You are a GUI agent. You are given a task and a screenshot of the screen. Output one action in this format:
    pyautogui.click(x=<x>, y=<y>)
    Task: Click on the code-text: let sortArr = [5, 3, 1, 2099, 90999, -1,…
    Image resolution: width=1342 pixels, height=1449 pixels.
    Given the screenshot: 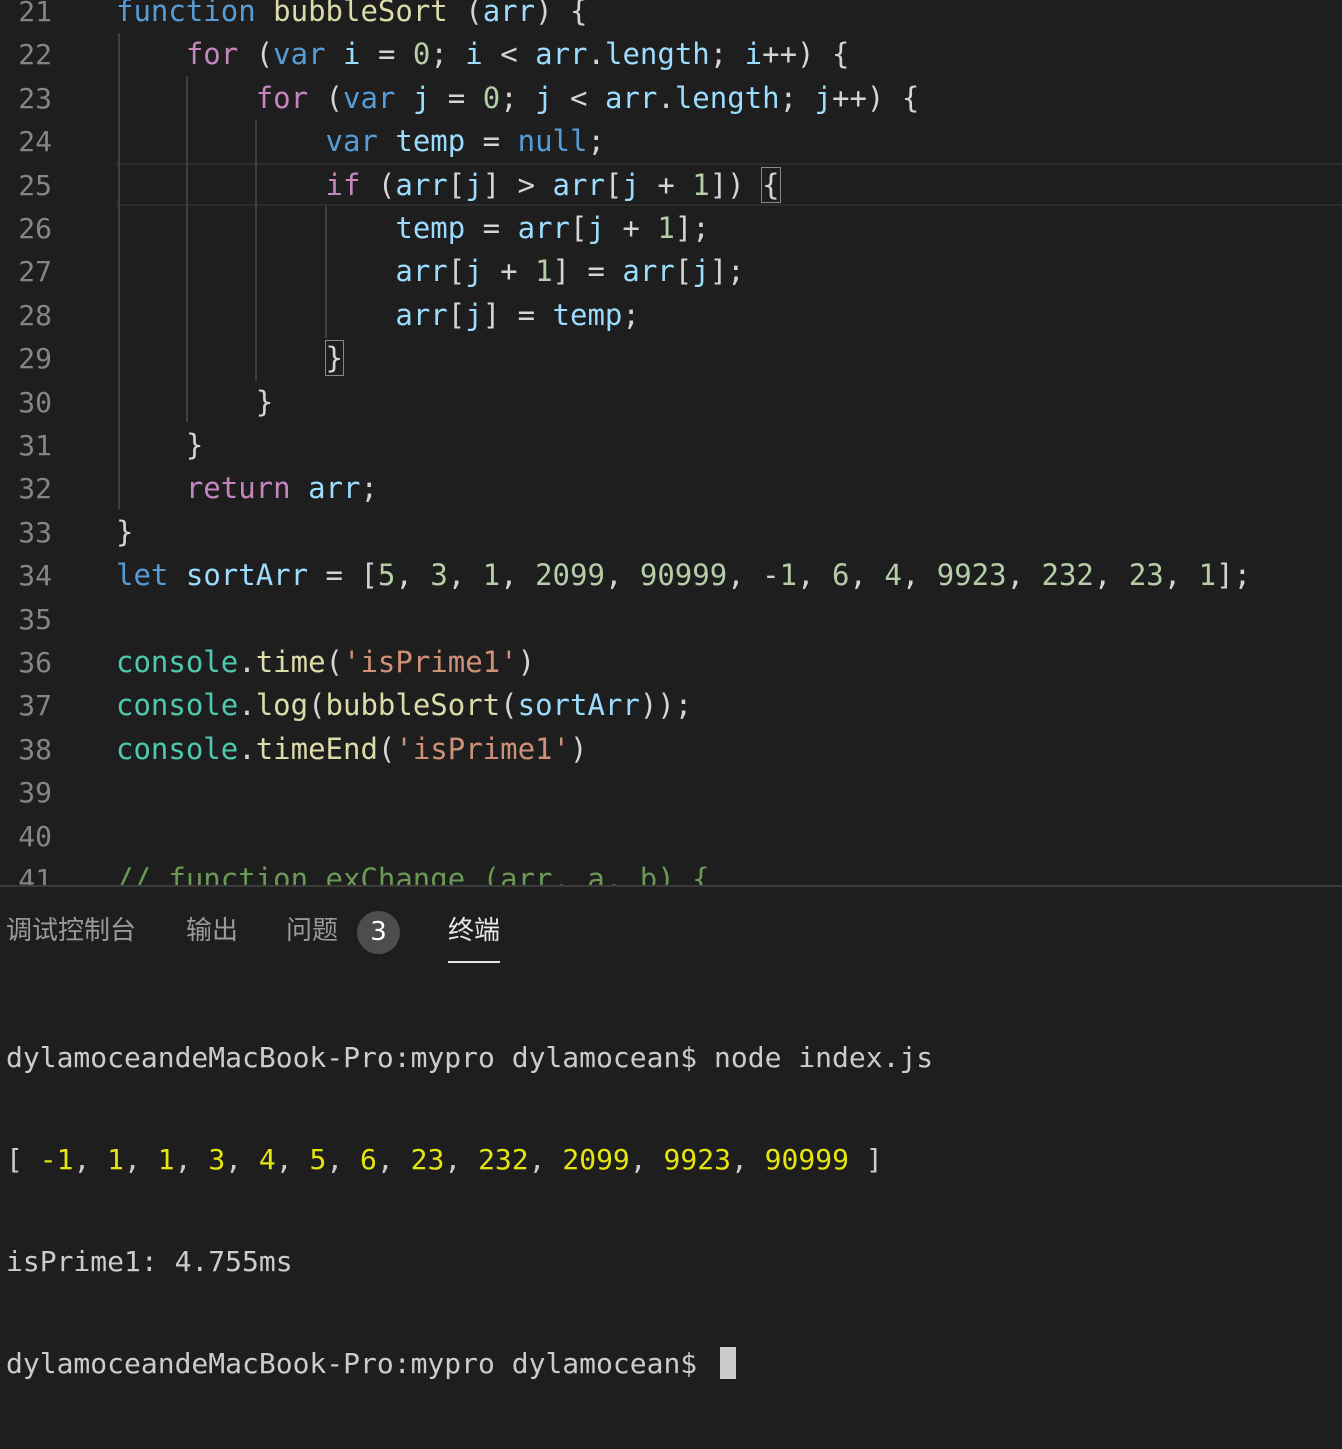 What is the action you would take?
    pyautogui.click(x=683, y=575)
    